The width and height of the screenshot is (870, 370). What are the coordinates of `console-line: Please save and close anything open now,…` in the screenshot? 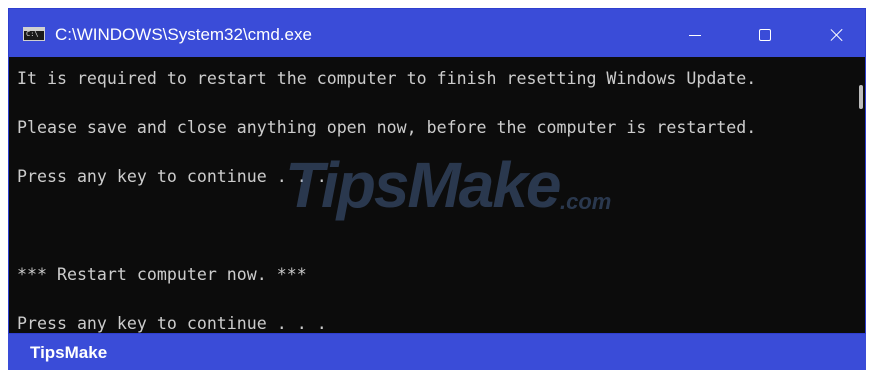 It's located at (387, 127).